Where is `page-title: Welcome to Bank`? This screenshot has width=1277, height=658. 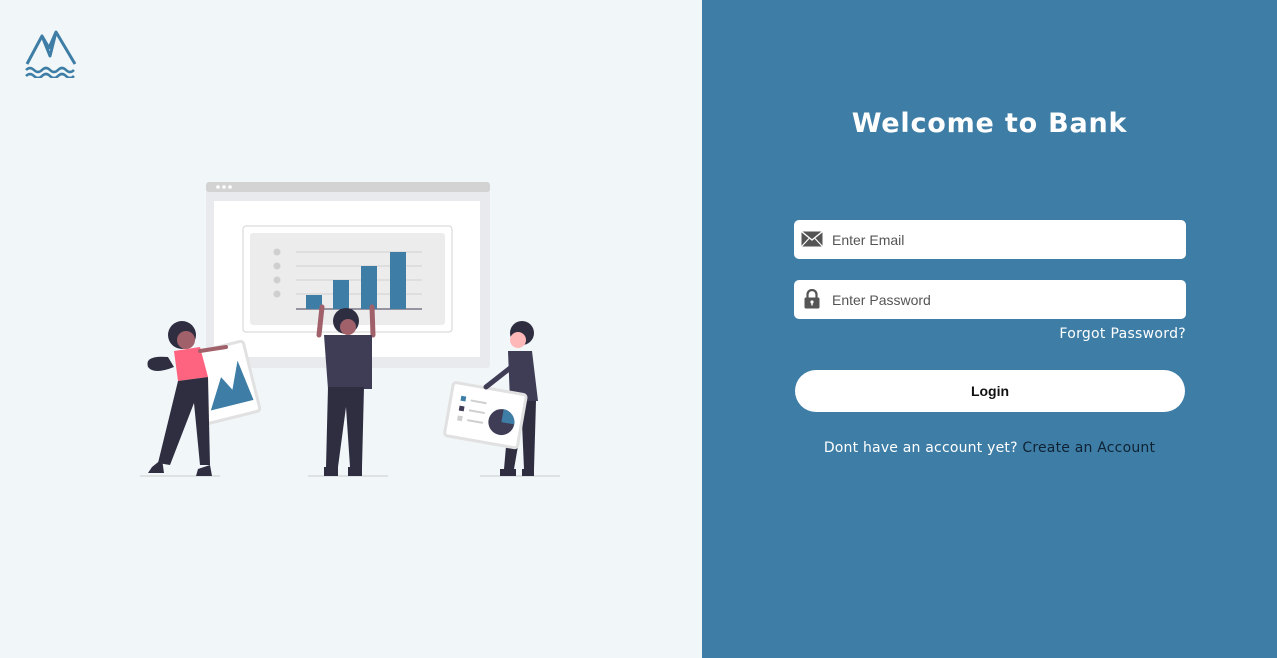 page-title: Welcome to Bank is located at coordinates (989, 123).